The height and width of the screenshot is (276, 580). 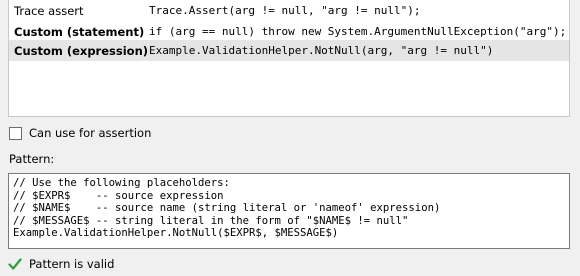 What do you see at coordinates (72, 264) in the screenshot?
I see `status-text: Pattern is valid` at bounding box center [72, 264].